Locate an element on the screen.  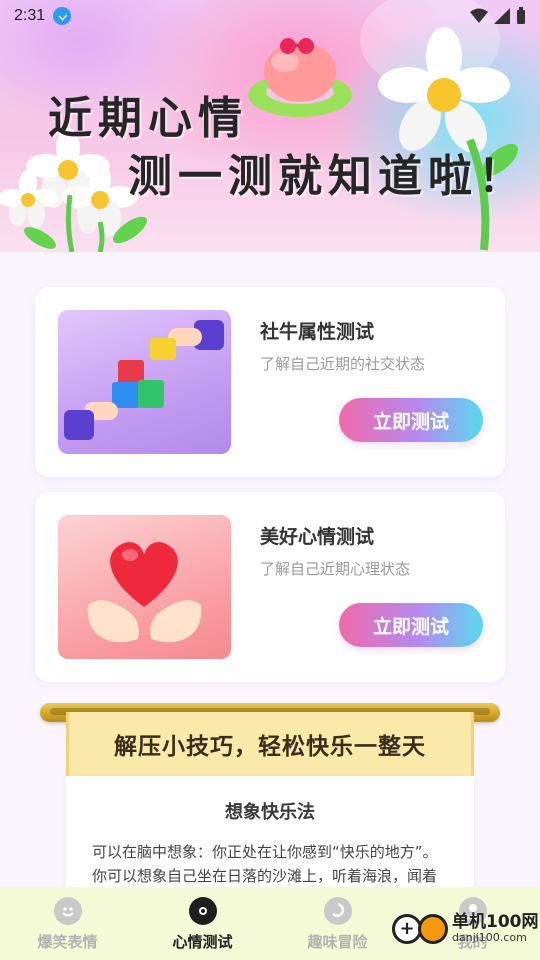
status-time: 2:31 is located at coordinates (30, 15).